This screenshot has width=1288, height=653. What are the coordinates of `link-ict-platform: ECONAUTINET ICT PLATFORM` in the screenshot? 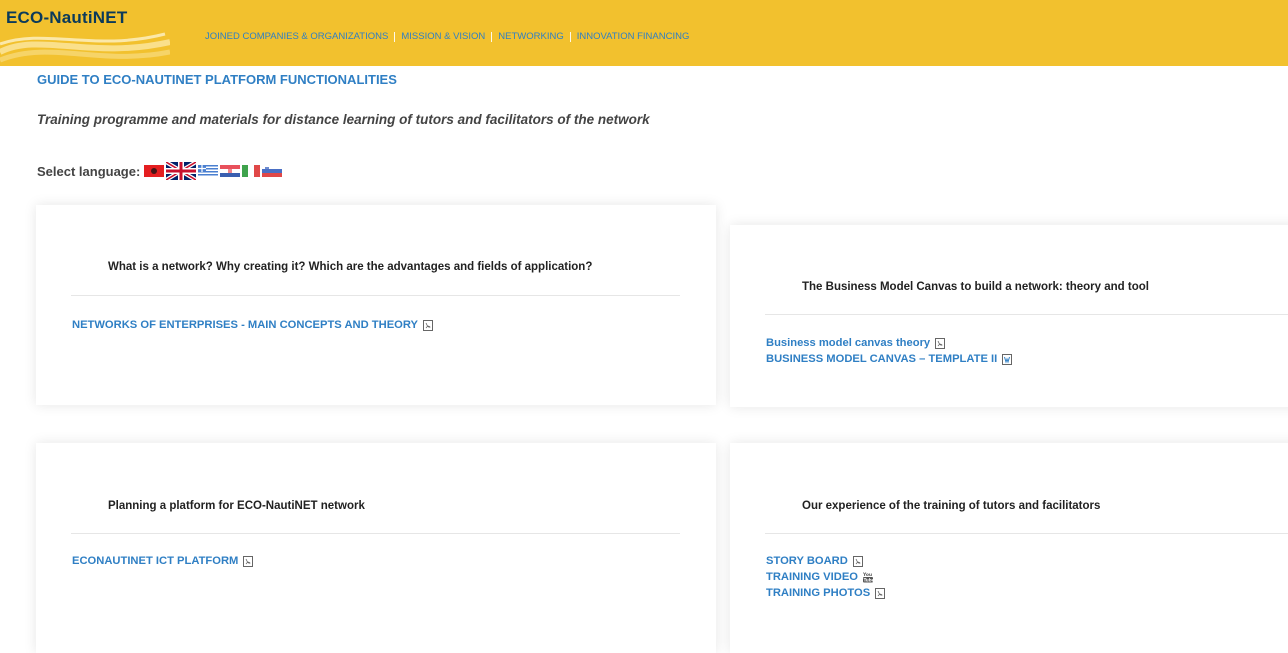 It's located at (163, 561).